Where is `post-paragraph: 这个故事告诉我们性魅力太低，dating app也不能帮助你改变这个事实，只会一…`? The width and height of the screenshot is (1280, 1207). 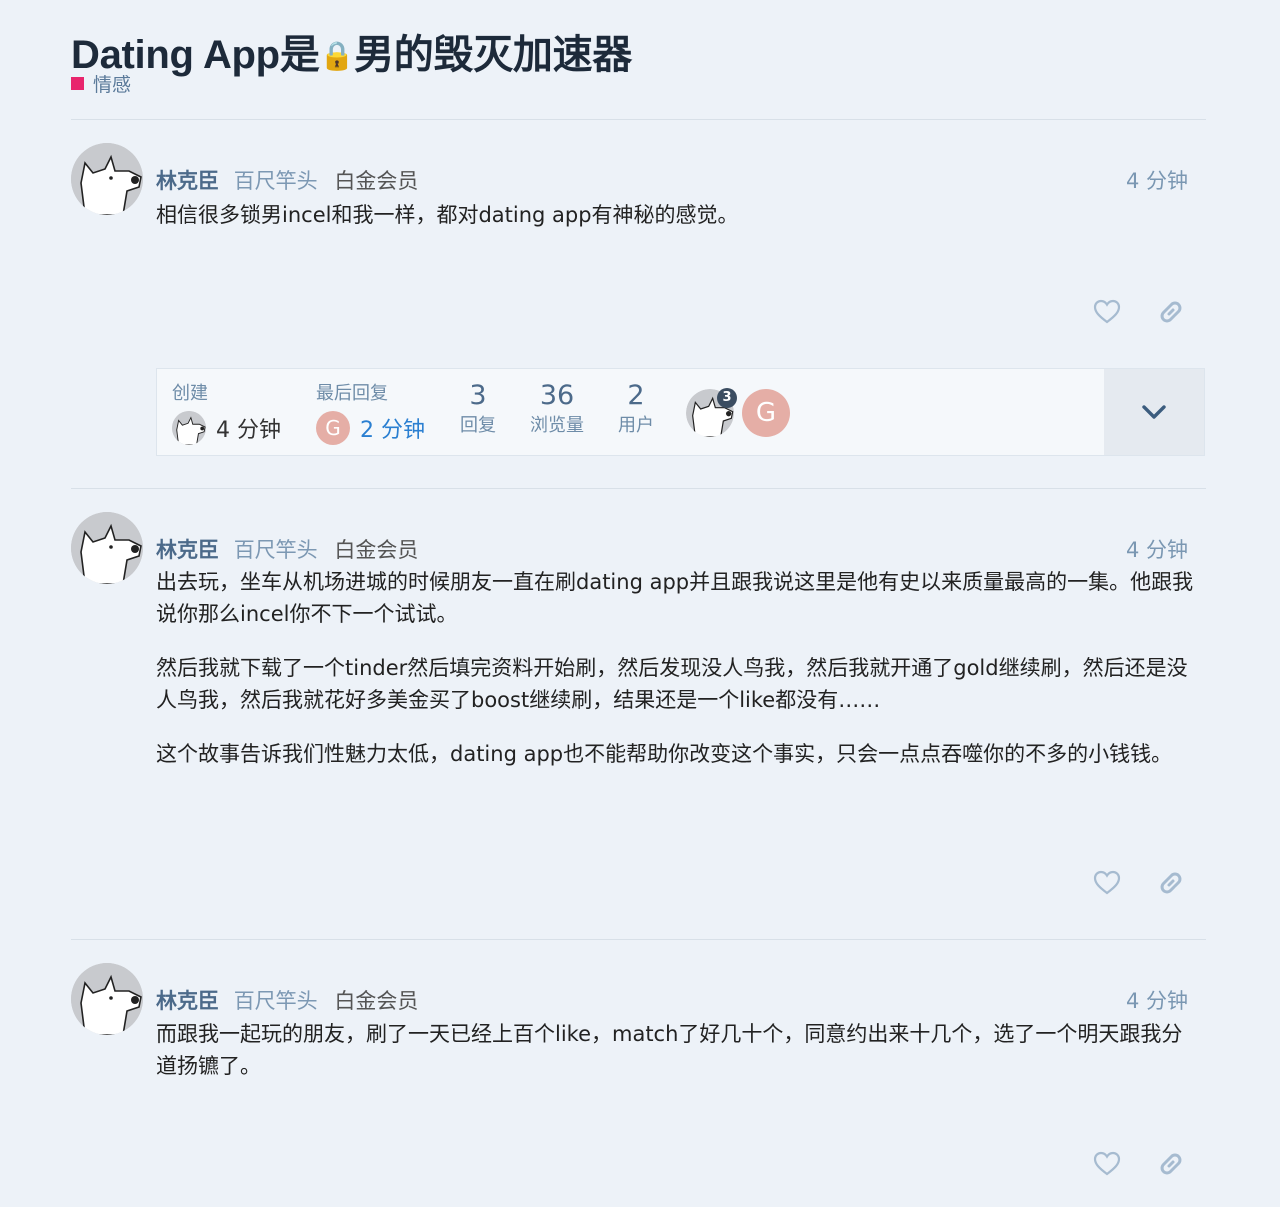
post-paragraph: 这个故事告诉我们性魅力太低，dating app也不能帮助你改变这个事实，只会一… is located at coordinates (664, 754).